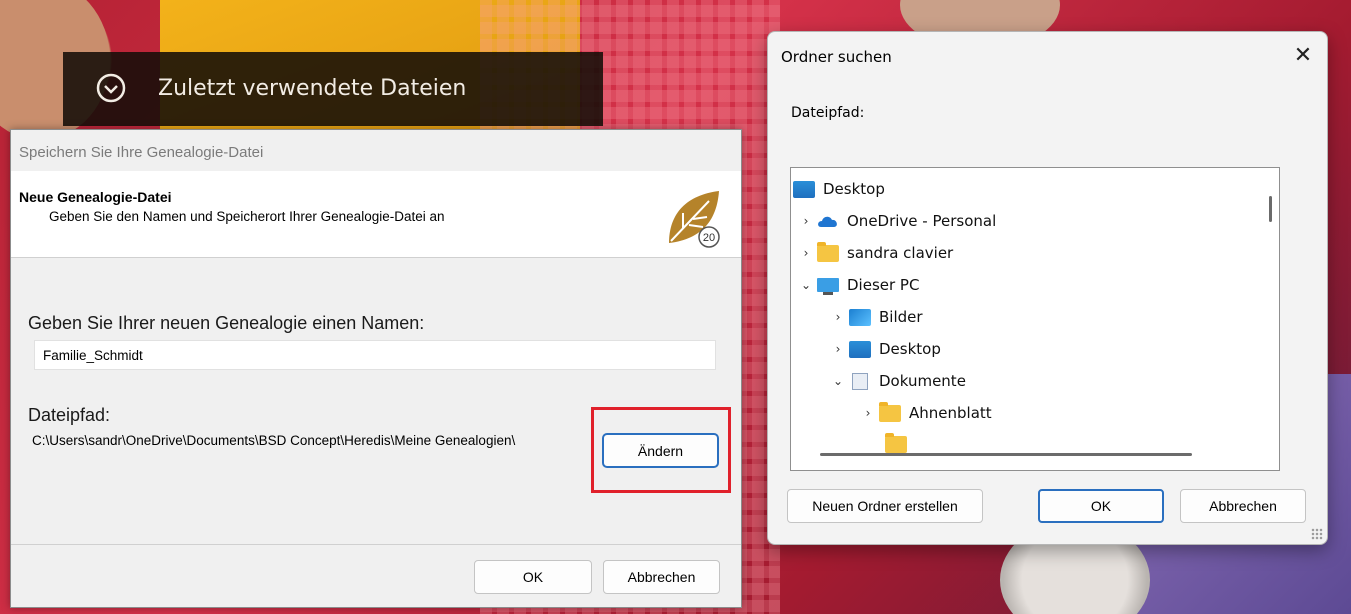 Image resolution: width=1351 pixels, height=614 pixels. I want to click on new-folder-button: Neuen Ordner erstellen, so click(885, 506).